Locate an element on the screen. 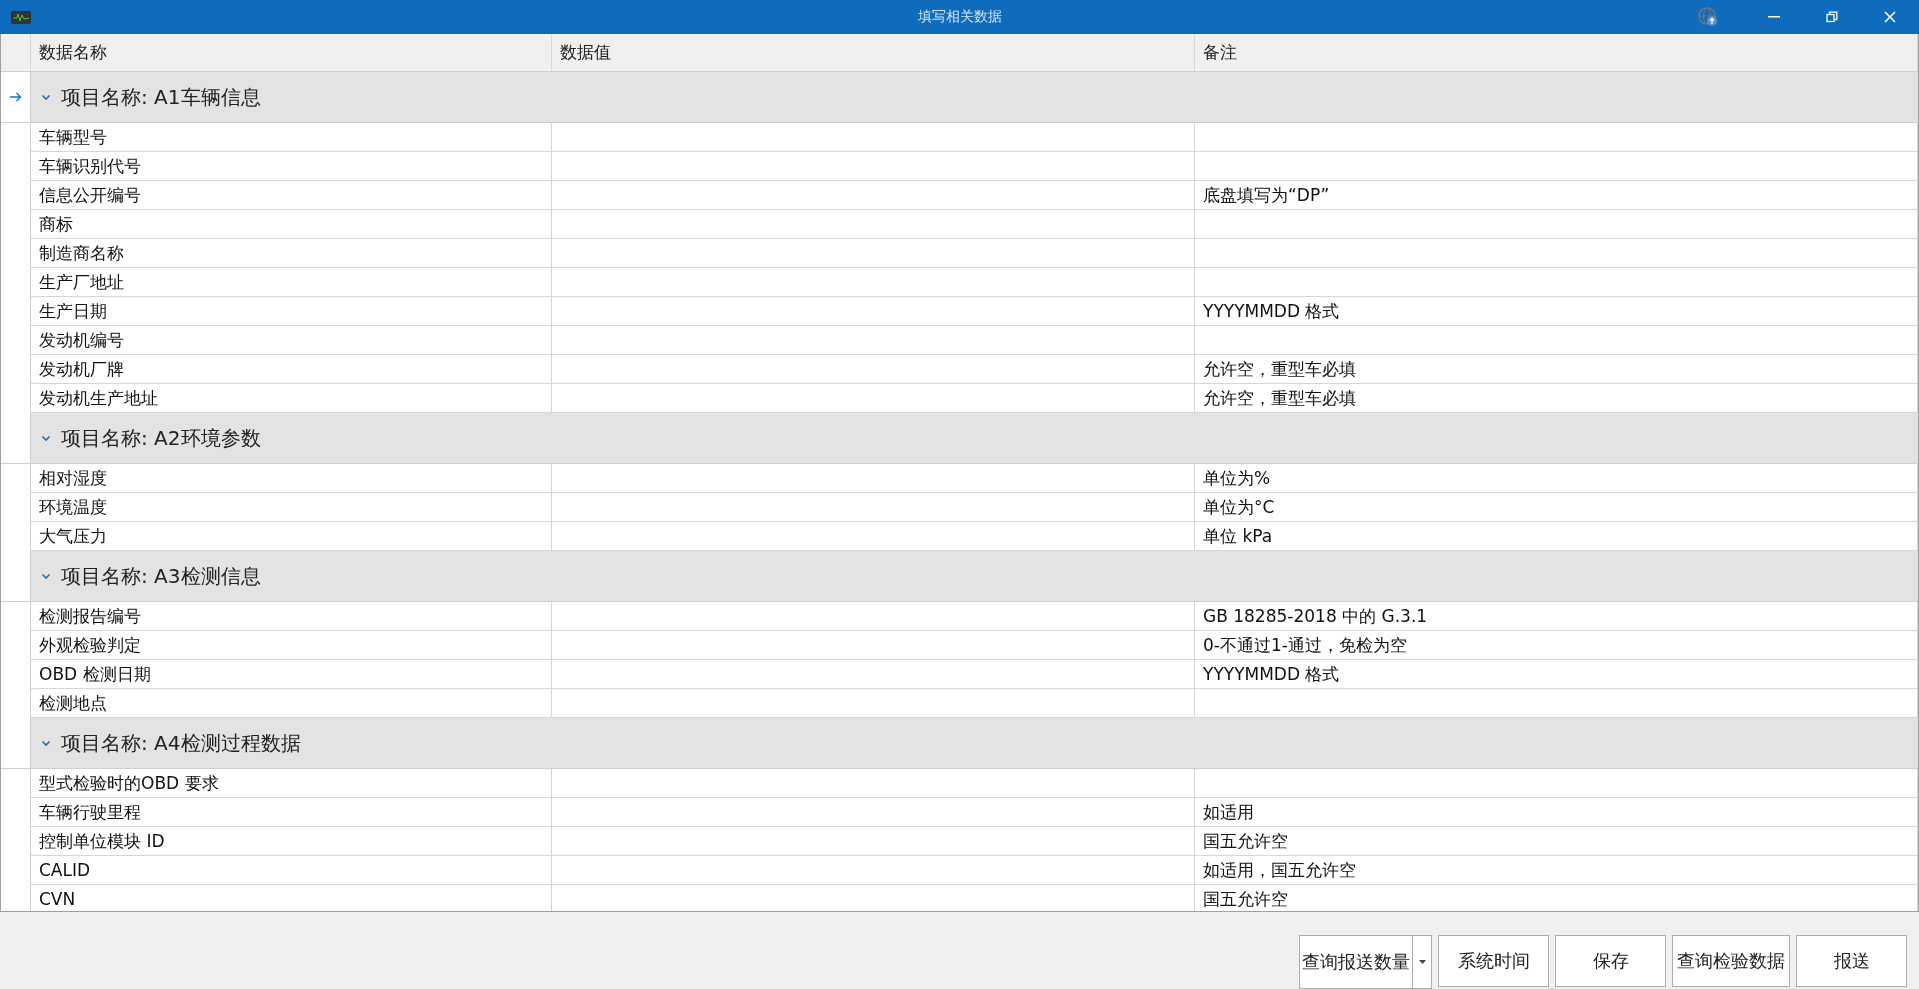  close-icon is located at coordinates (1890, 17).